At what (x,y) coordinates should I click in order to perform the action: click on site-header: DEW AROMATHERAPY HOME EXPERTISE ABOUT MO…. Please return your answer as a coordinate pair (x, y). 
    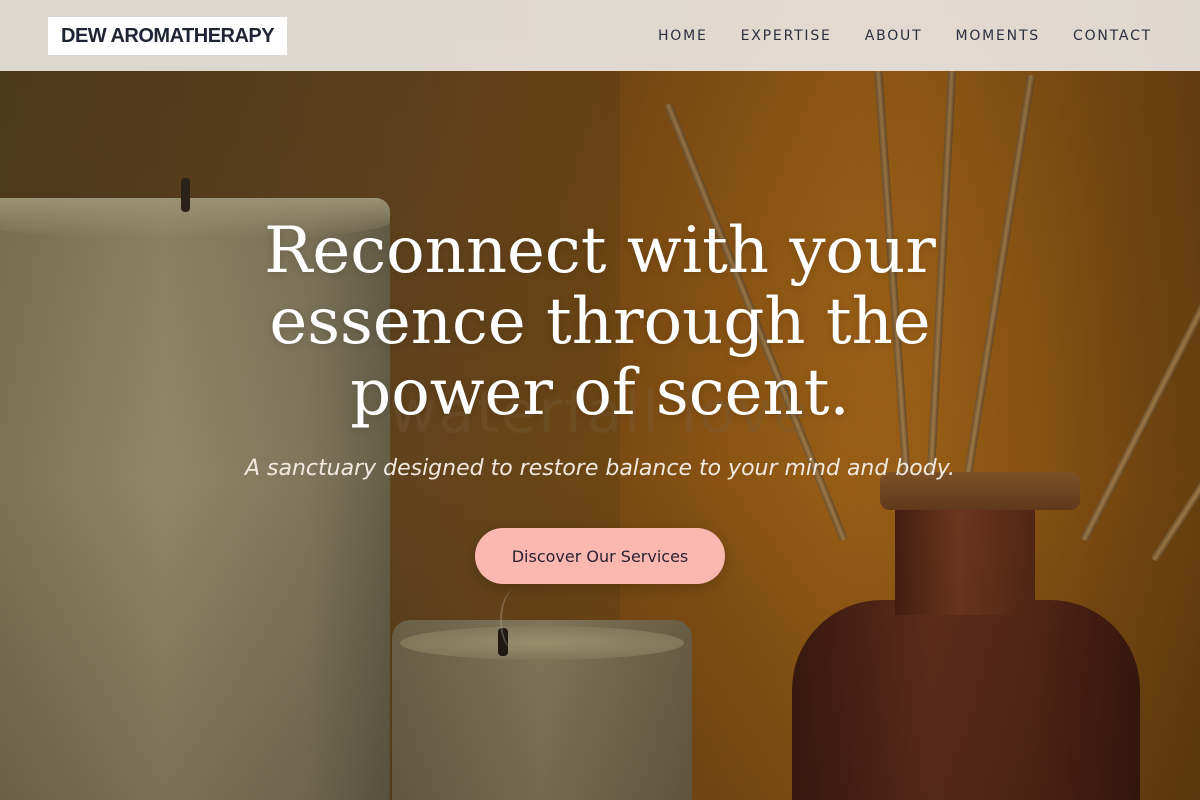
    Looking at the image, I should click on (600, 35).